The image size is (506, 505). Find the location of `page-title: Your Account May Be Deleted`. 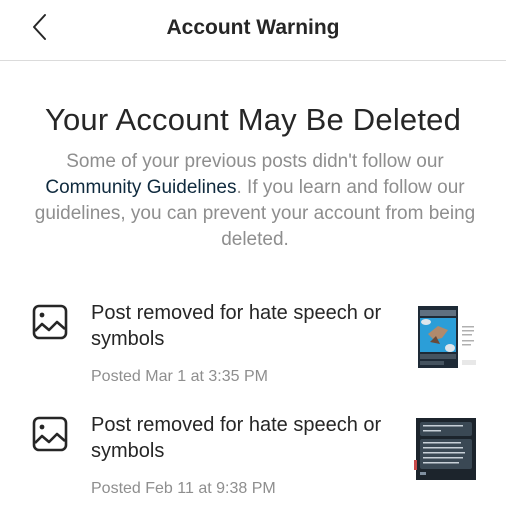

page-title: Your Account May Be Deleted is located at coordinates (253, 119).